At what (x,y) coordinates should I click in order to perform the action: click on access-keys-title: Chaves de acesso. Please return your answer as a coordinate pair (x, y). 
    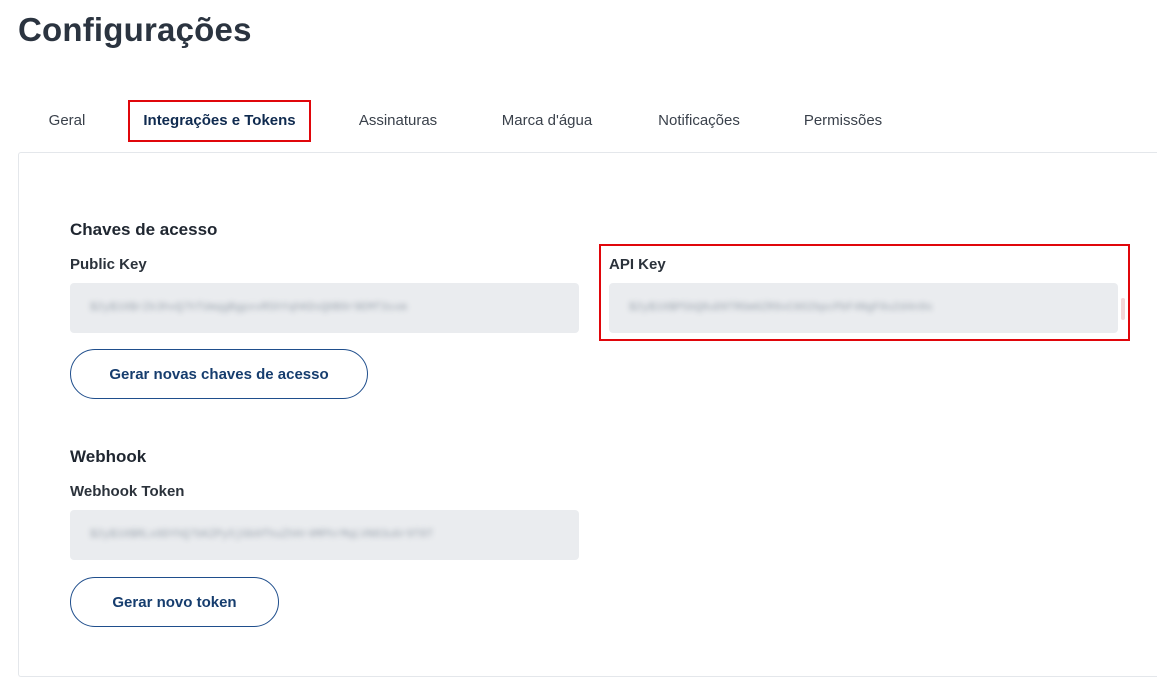
    Looking at the image, I should click on (144, 229).